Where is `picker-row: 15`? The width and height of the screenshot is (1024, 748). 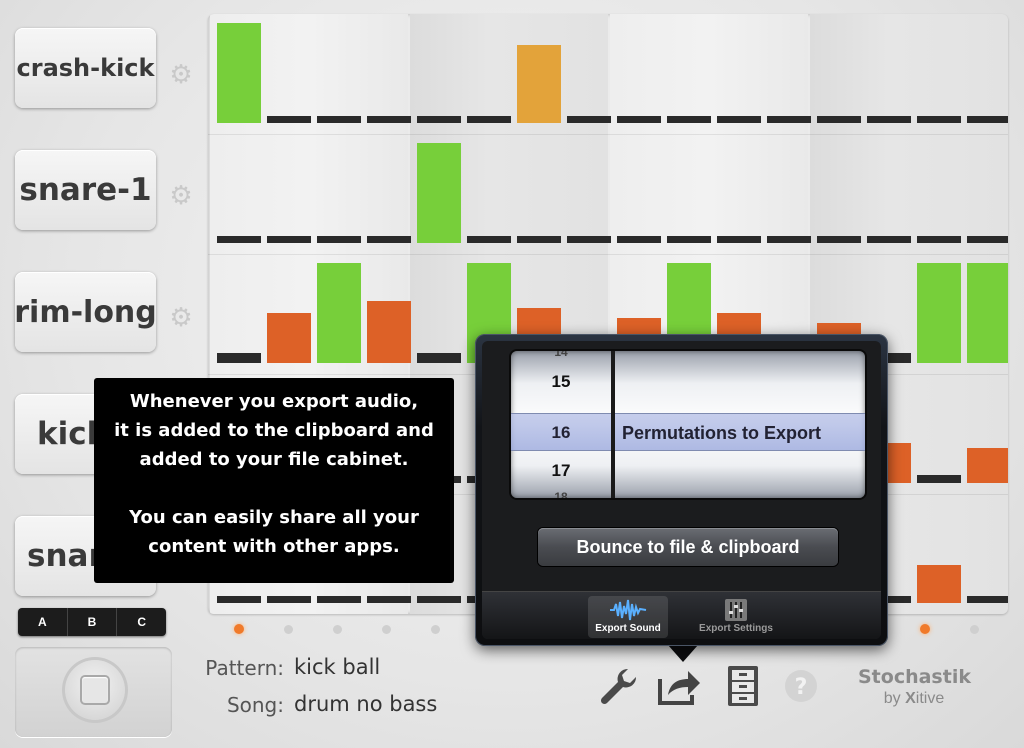 picker-row: 15 is located at coordinates (688, 382).